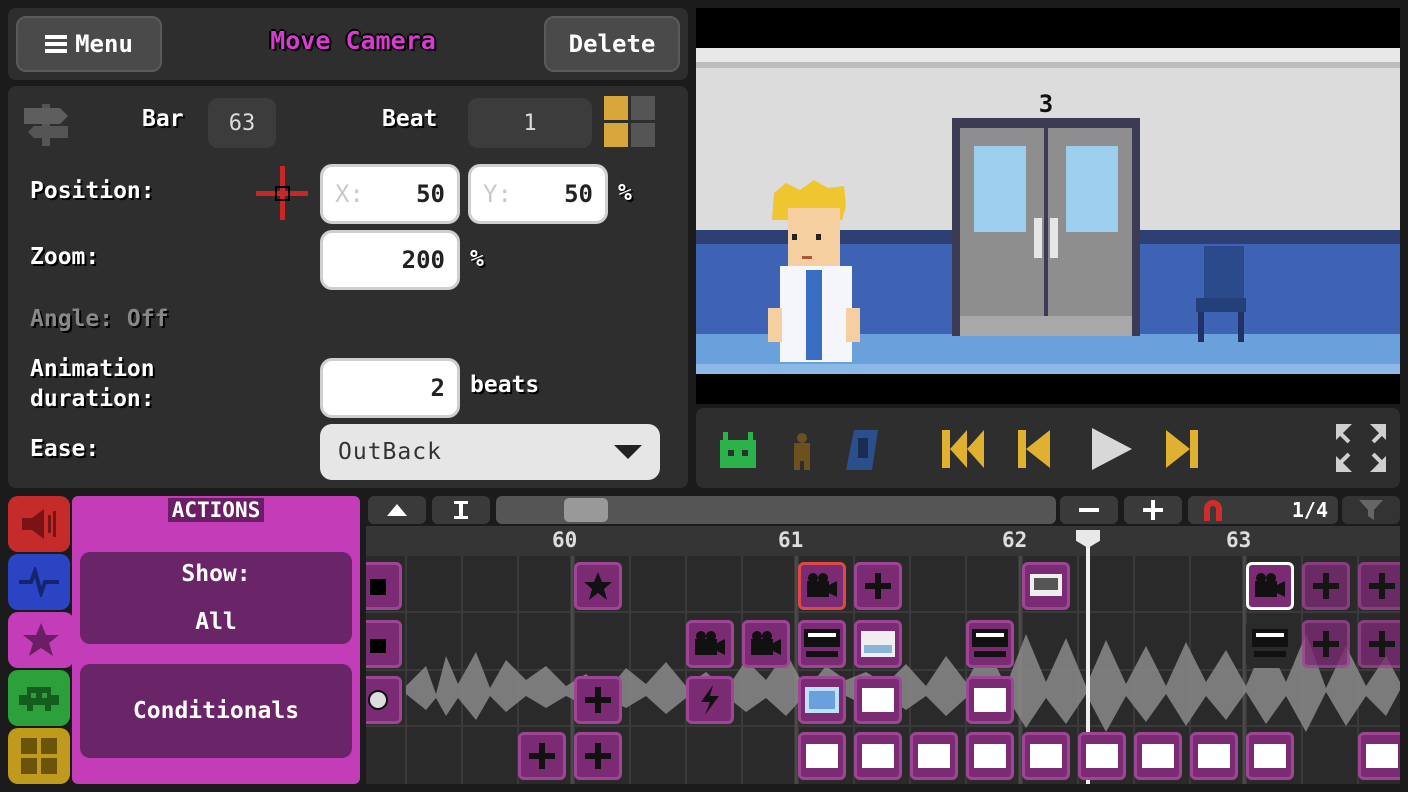  I want to click on pulse-icon, so click(39, 582).